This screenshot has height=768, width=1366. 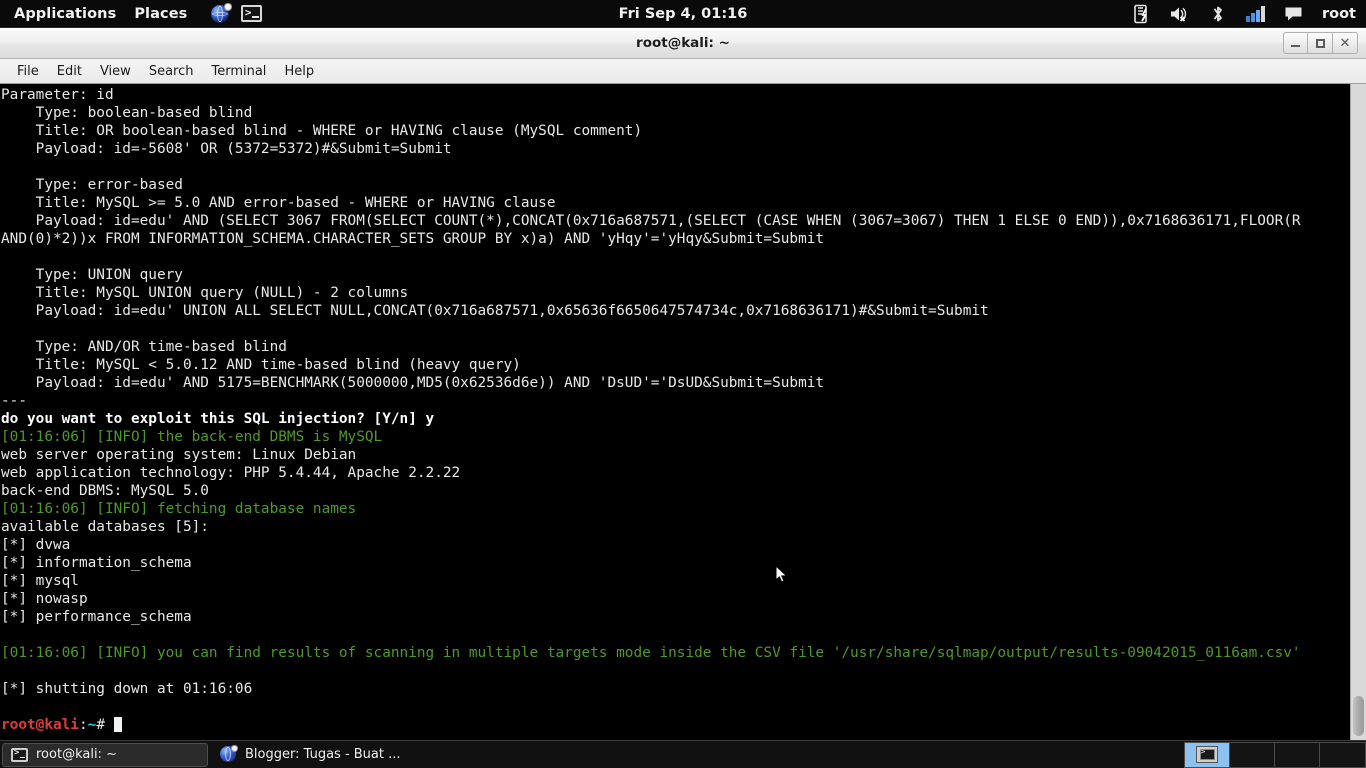 What do you see at coordinates (1345, 43) in the screenshot?
I see `close-button: ✕` at bounding box center [1345, 43].